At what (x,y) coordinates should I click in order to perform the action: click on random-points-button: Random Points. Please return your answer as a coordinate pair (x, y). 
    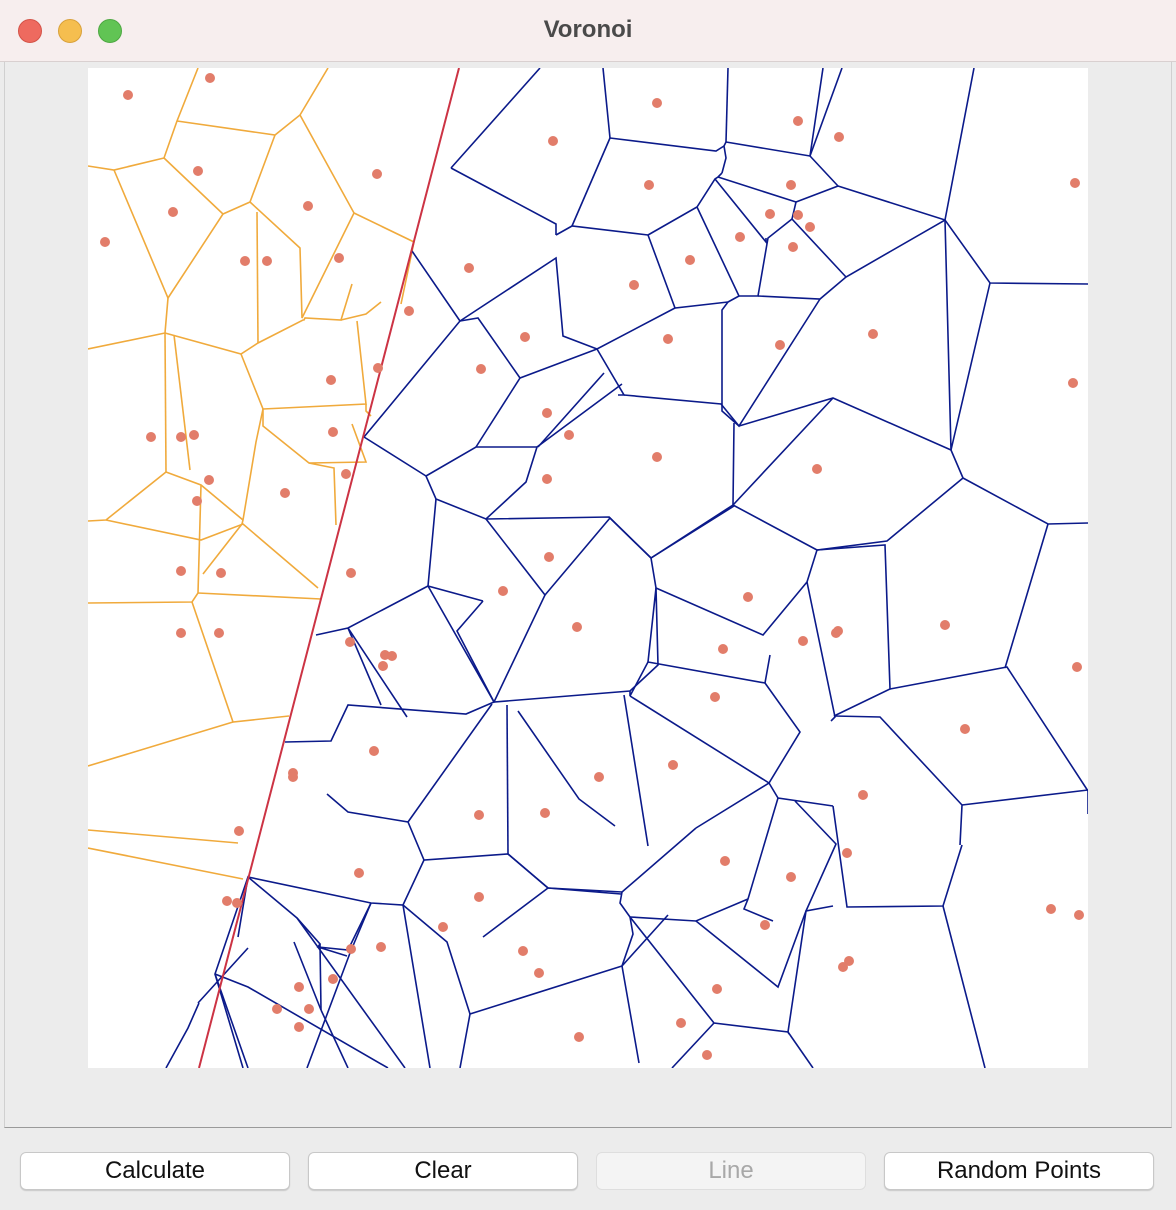
    Looking at the image, I should click on (1019, 1171).